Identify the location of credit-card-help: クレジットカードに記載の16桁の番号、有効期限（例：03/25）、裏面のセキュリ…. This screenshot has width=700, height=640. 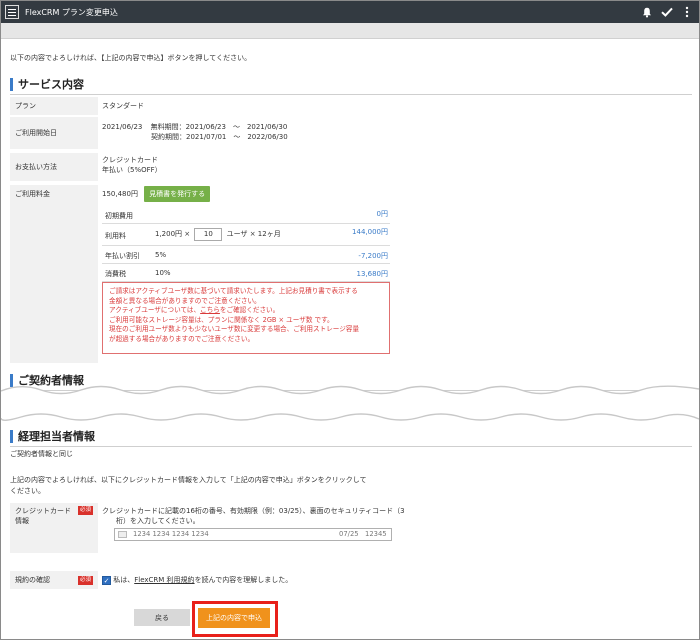
(253, 516).